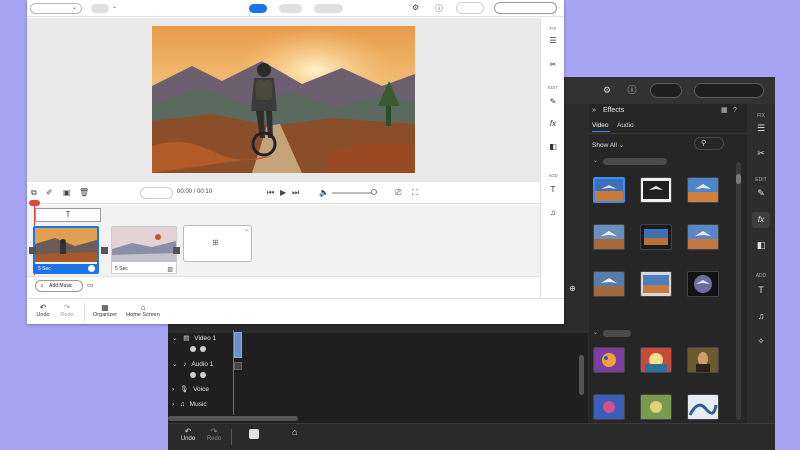 This screenshot has width=800, height=450. Describe the element at coordinates (68, 215) in the screenshot. I see `add-text-button: T` at that location.